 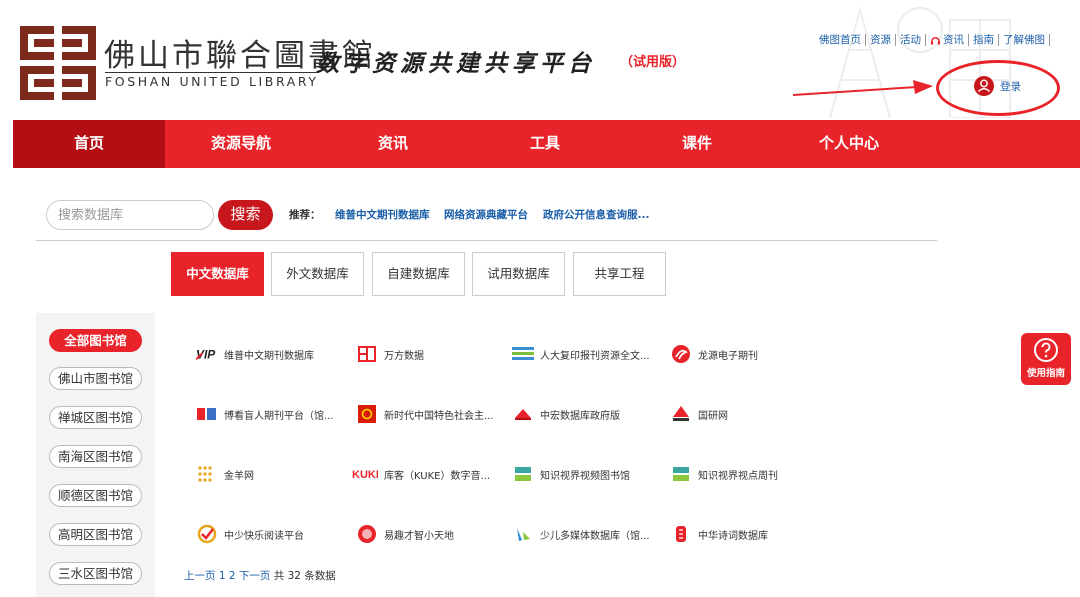 What do you see at coordinates (367, 414) in the screenshot?
I see `party-emblem-icon` at bounding box center [367, 414].